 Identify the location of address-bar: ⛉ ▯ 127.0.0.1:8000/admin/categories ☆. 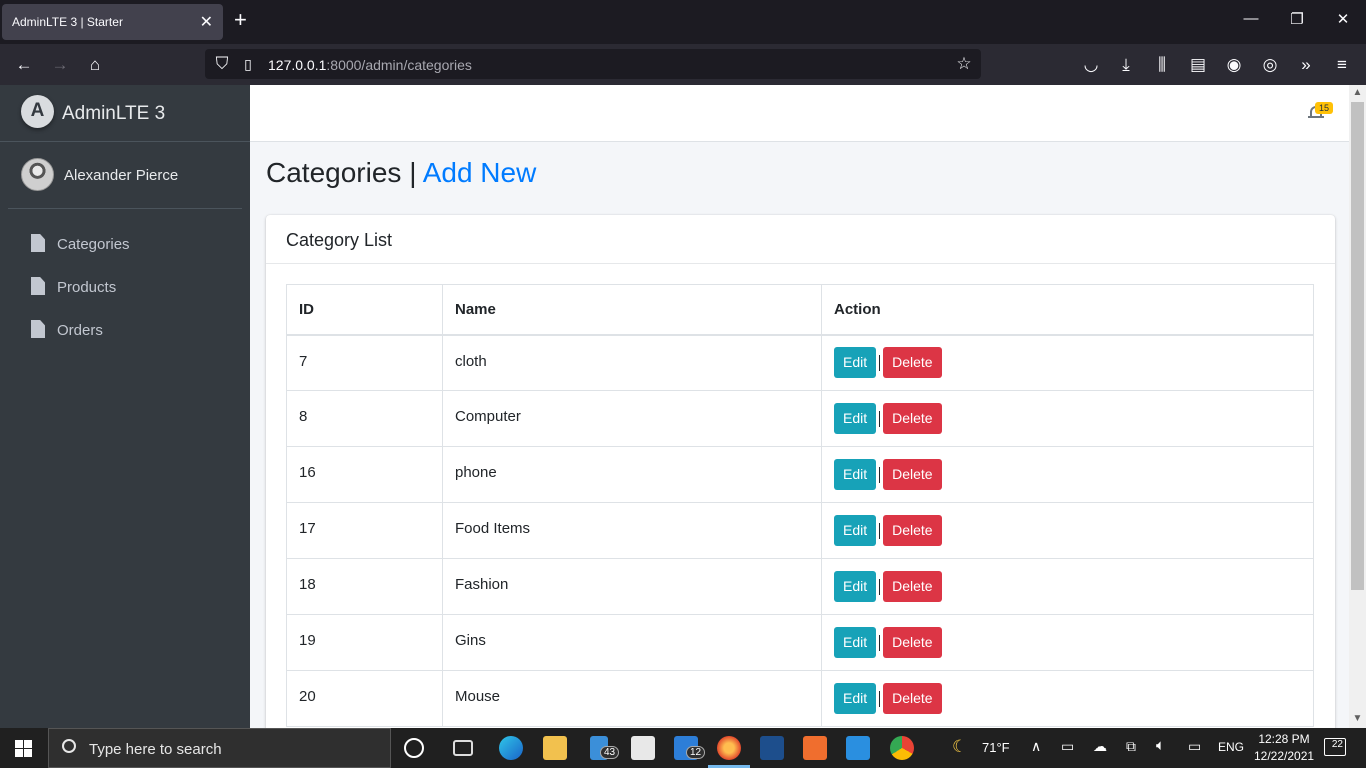
(593, 64).